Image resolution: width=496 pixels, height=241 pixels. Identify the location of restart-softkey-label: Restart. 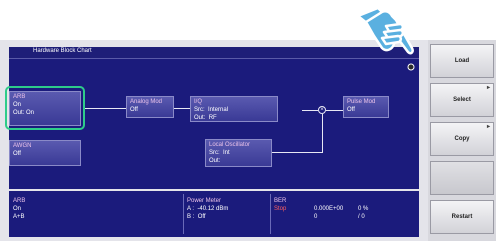
(462, 217).